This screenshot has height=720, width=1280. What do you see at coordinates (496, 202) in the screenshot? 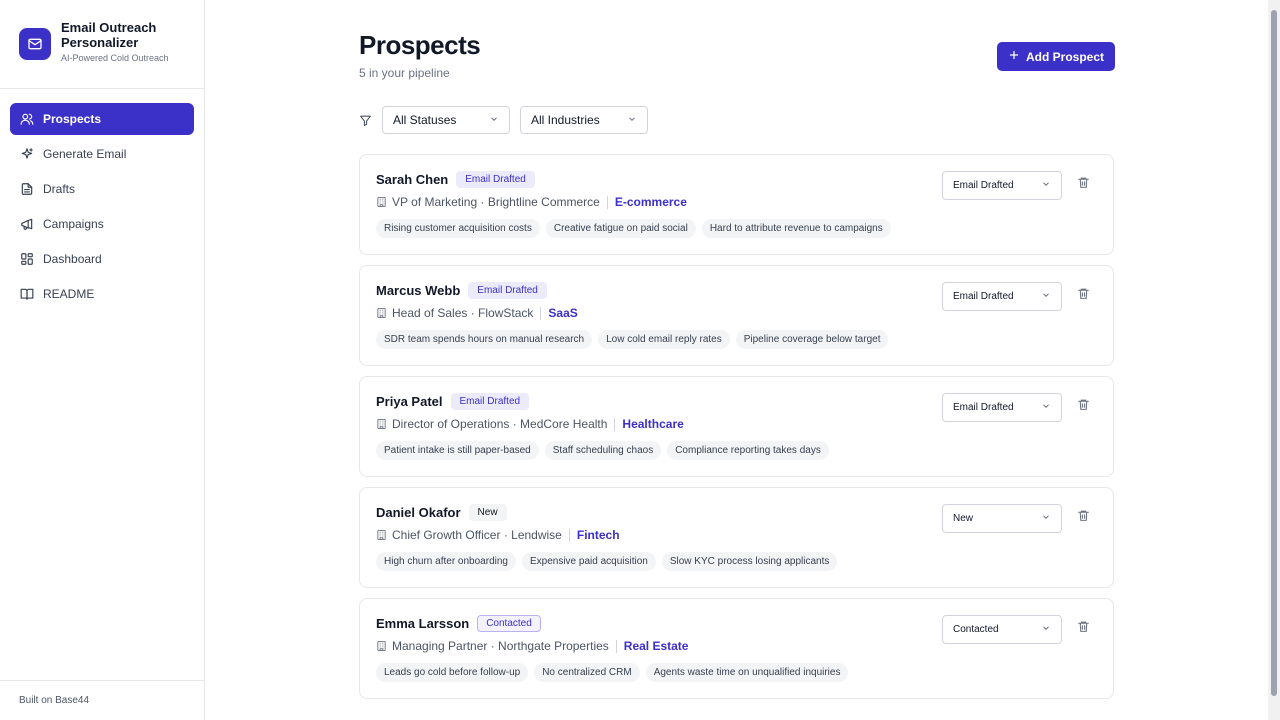
I see `prospect-title-company: VP of Marketing · Brightline Commerce` at bounding box center [496, 202].